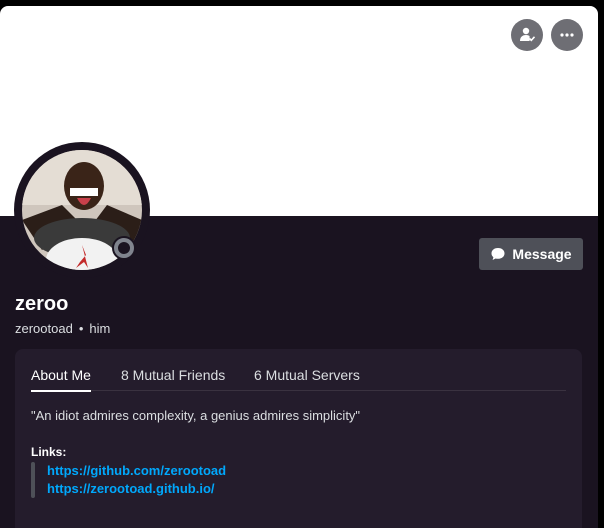 The image size is (604, 528). I want to click on message-button: Message, so click(531, 254).